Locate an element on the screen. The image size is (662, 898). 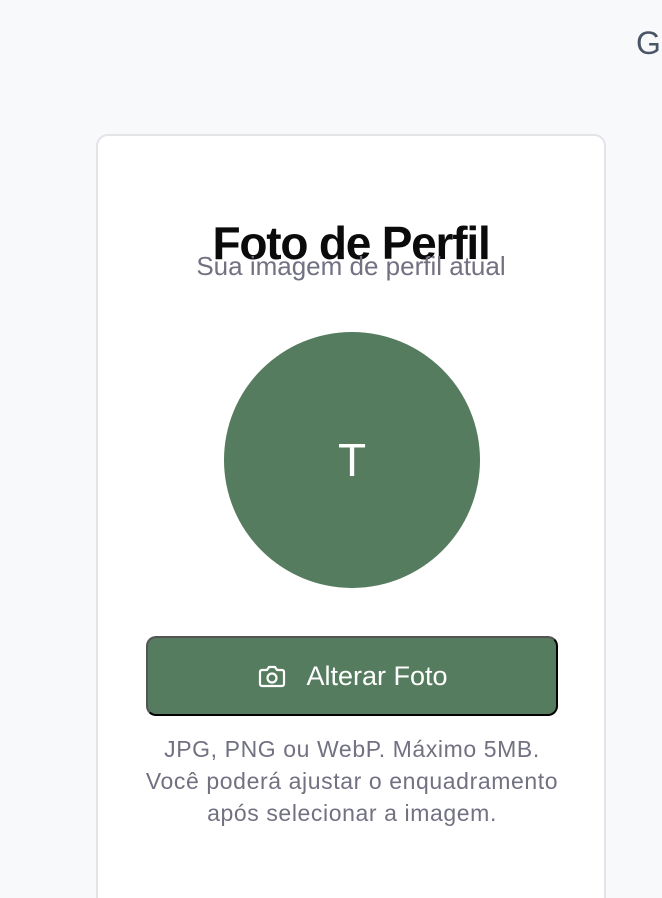
camera-icon is located at coordinates (272, 676).